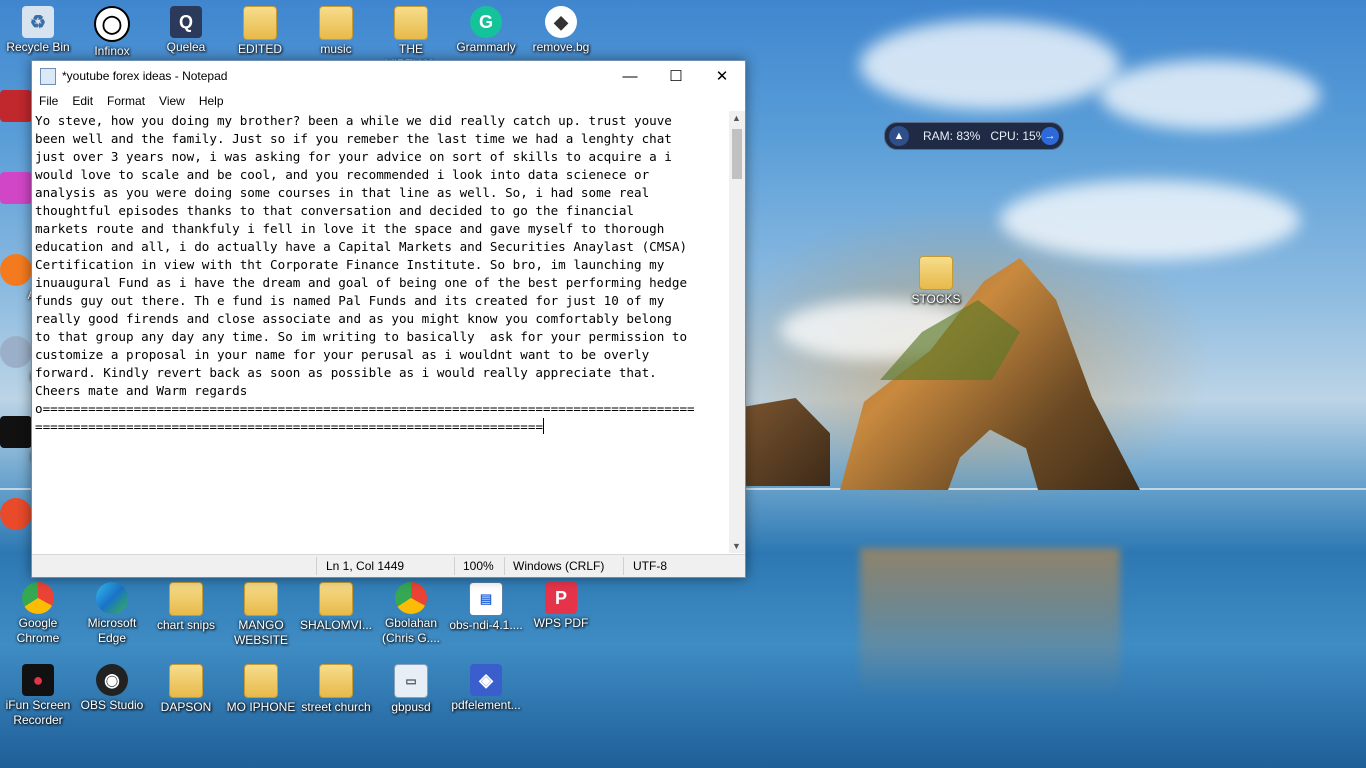 Image resolution: width=1366 pixels, height=768 pixels. I want to click on ram-usage: RAM: 83%, so click(952, 136).